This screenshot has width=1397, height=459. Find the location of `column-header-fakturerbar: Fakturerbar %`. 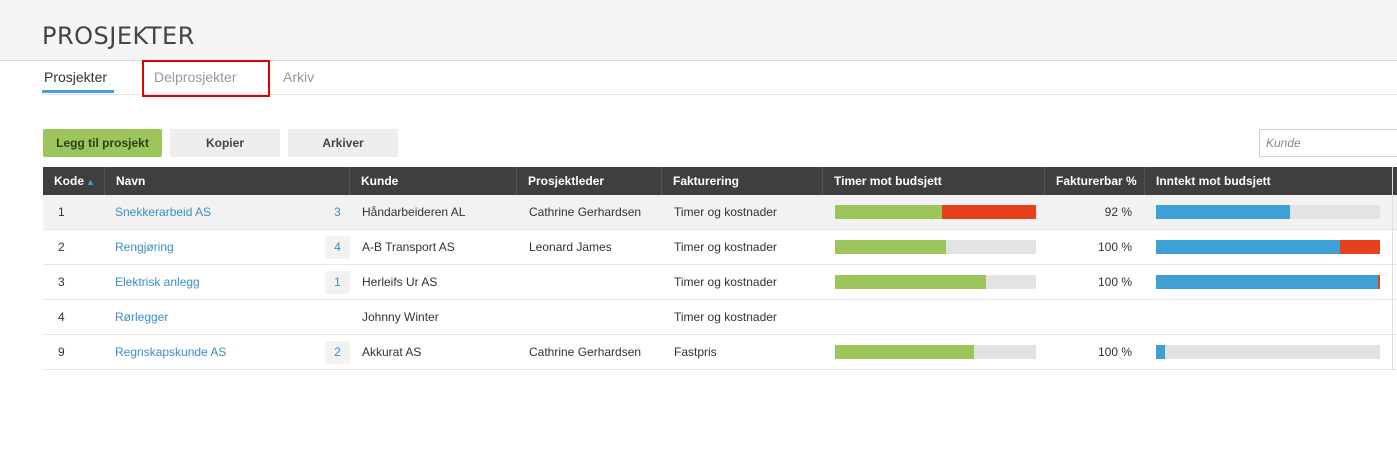

column-header-fakturerbar: Fakturerbar % is located at coordinates (1095, 181).